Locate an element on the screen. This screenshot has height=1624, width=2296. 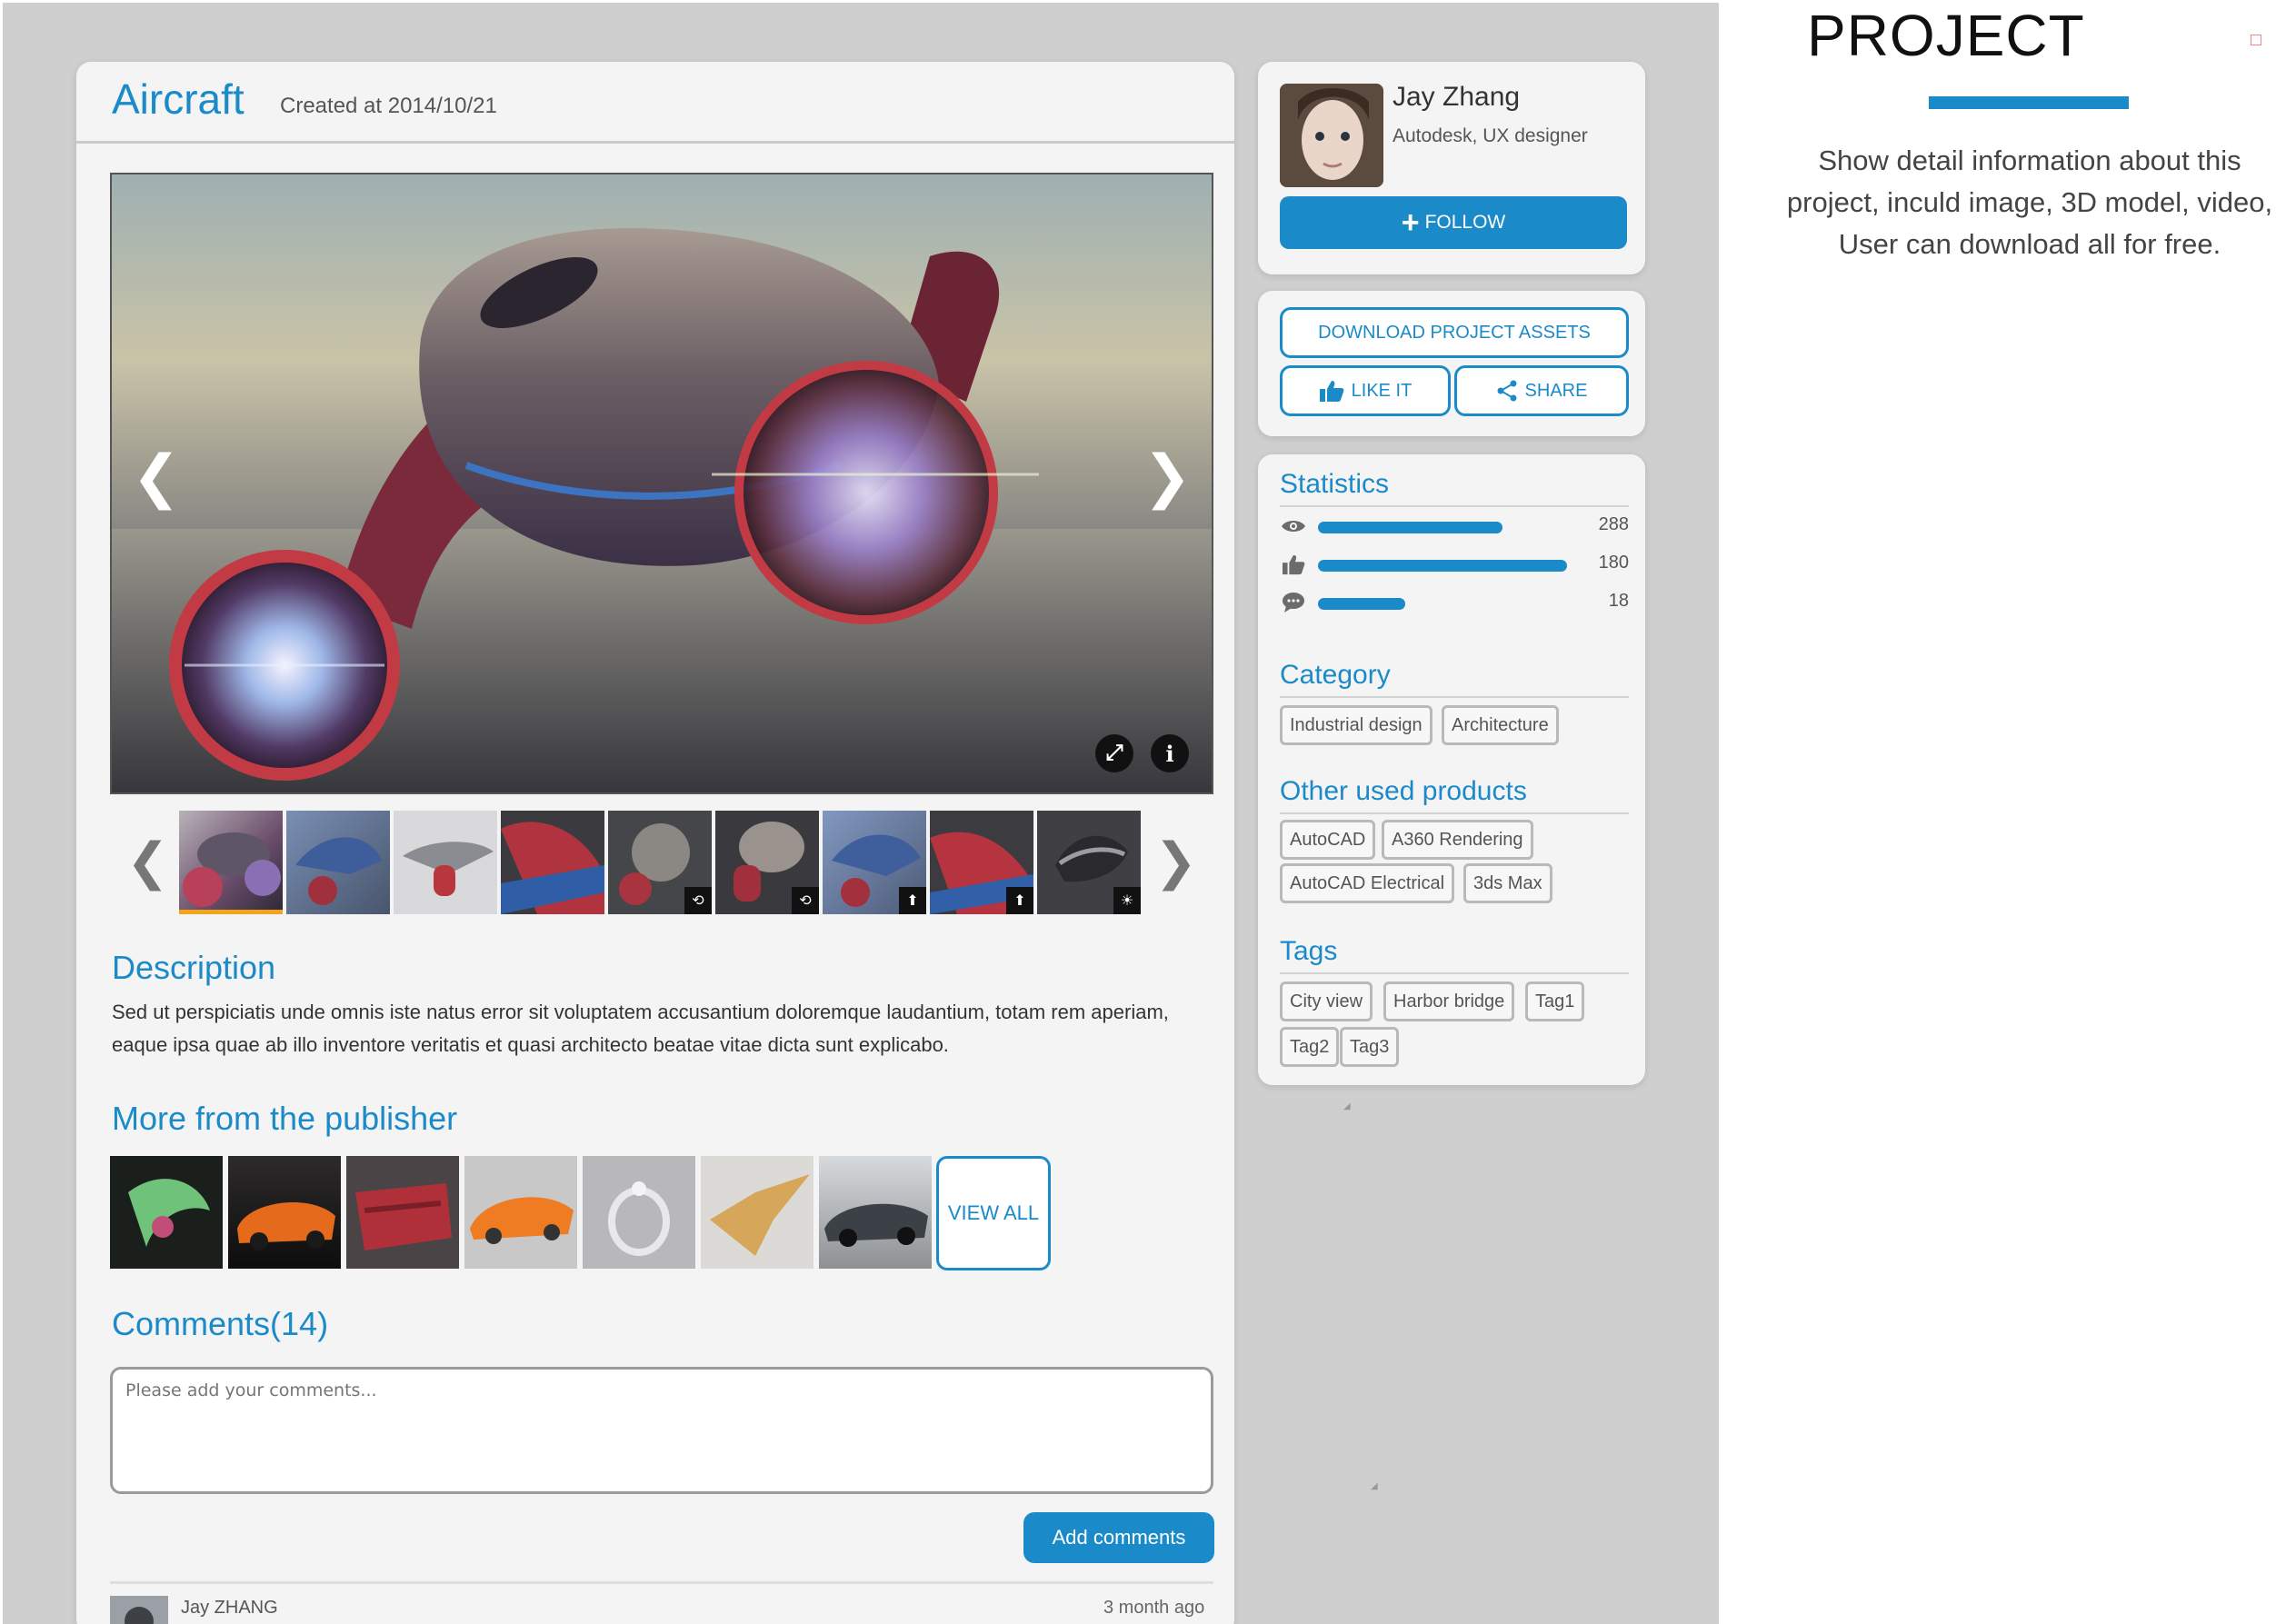
hero-prev-arrow-icon: ❮ is located at coordinates (156, 476).